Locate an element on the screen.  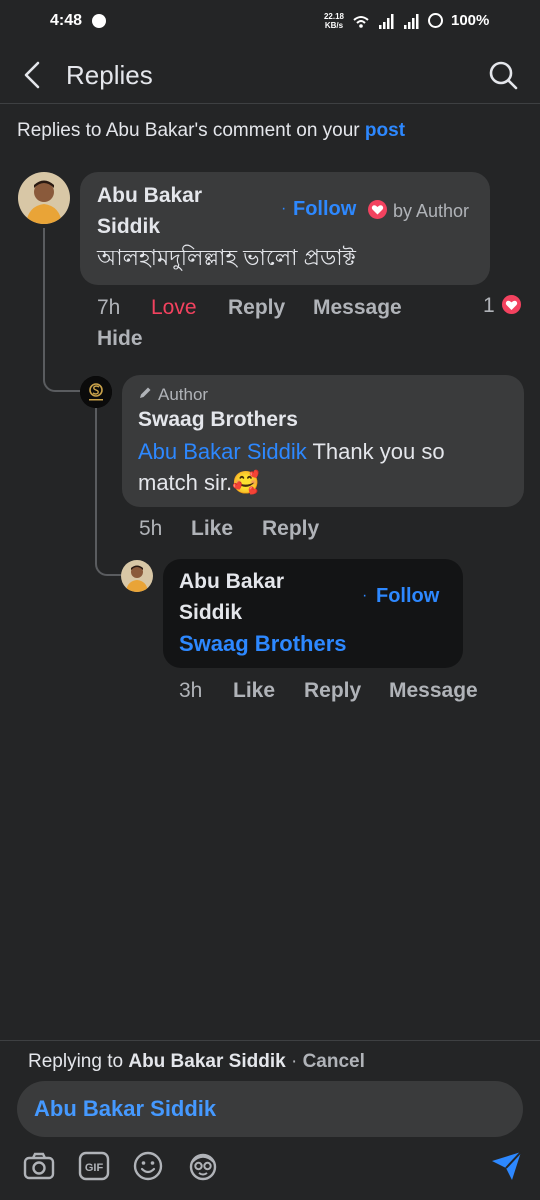
reply-input-value: Abu Bakar Siddik is located at coordinates (125, 1108).